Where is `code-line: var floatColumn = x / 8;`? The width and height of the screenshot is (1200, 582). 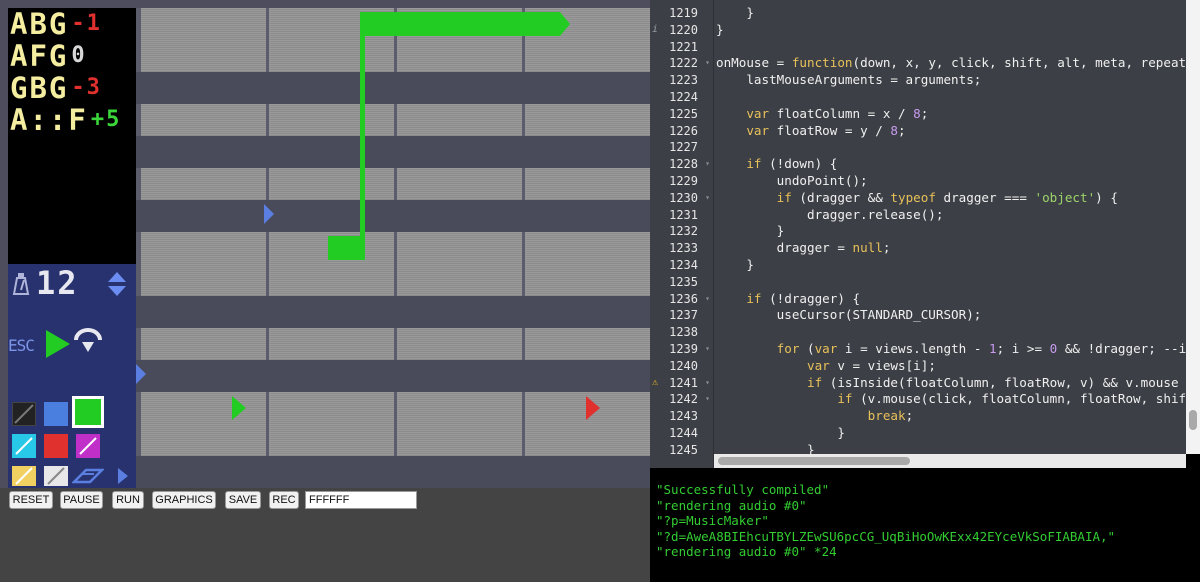 code-line: var floatColumn = x / 8; is located at coordinates (822, 114).